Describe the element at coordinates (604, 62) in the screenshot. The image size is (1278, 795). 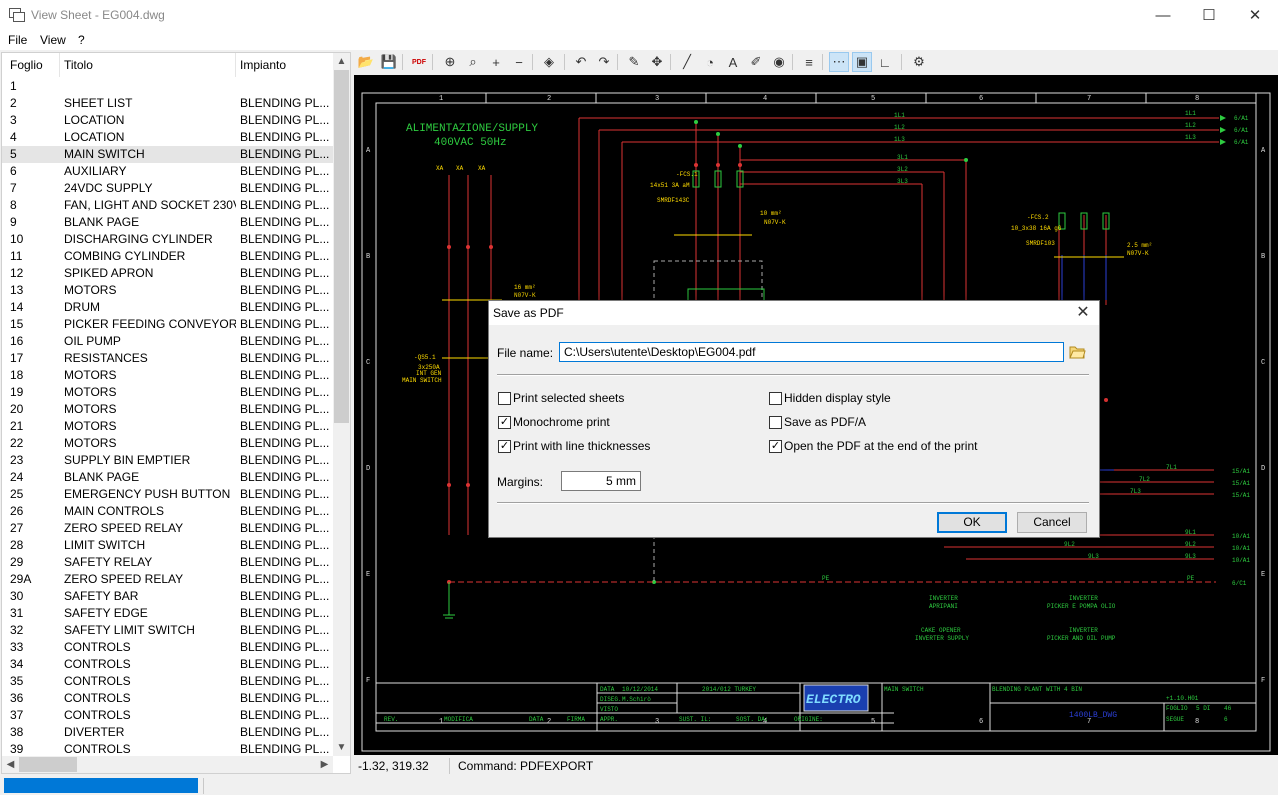
I see `redo-icon: ↷` at that location.